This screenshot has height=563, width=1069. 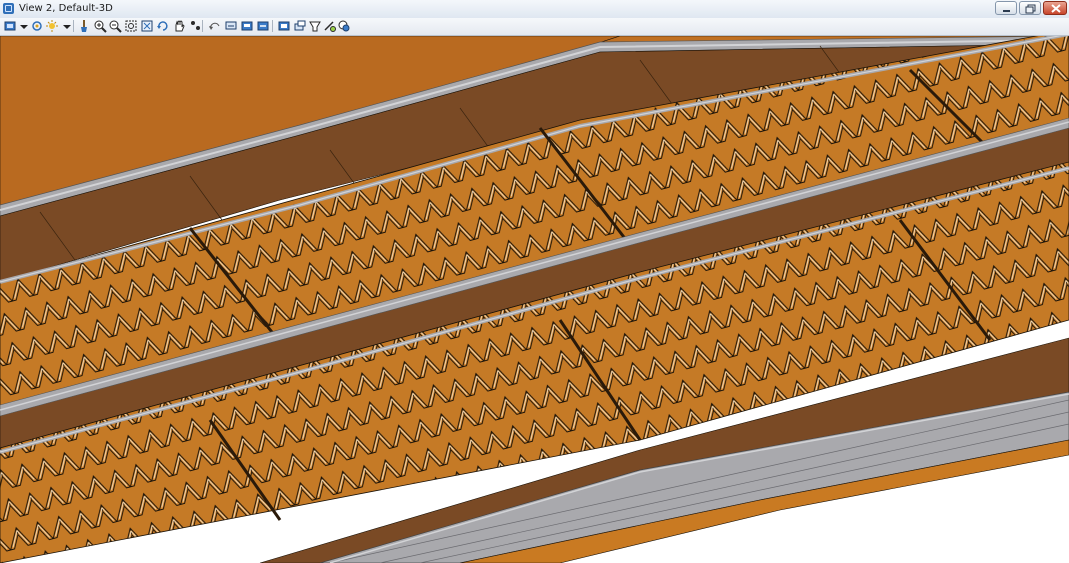 I want to click on clip-volume-button, so click(x=315, y=26).